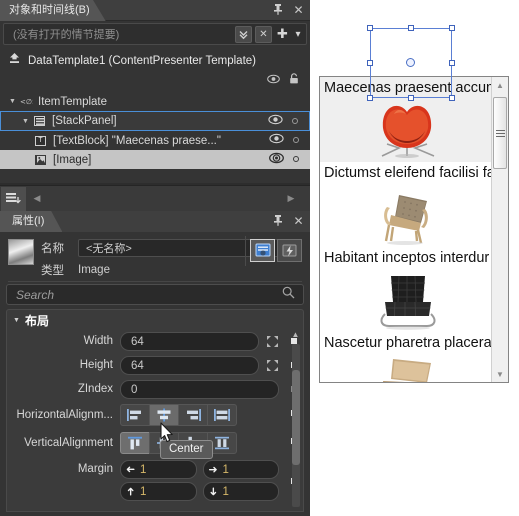 This screenshot has height=516, width=519. Describe the element at coordinates (158, 491) in the screenshot. I see `margin-top-field: ➜ 1` at that location.